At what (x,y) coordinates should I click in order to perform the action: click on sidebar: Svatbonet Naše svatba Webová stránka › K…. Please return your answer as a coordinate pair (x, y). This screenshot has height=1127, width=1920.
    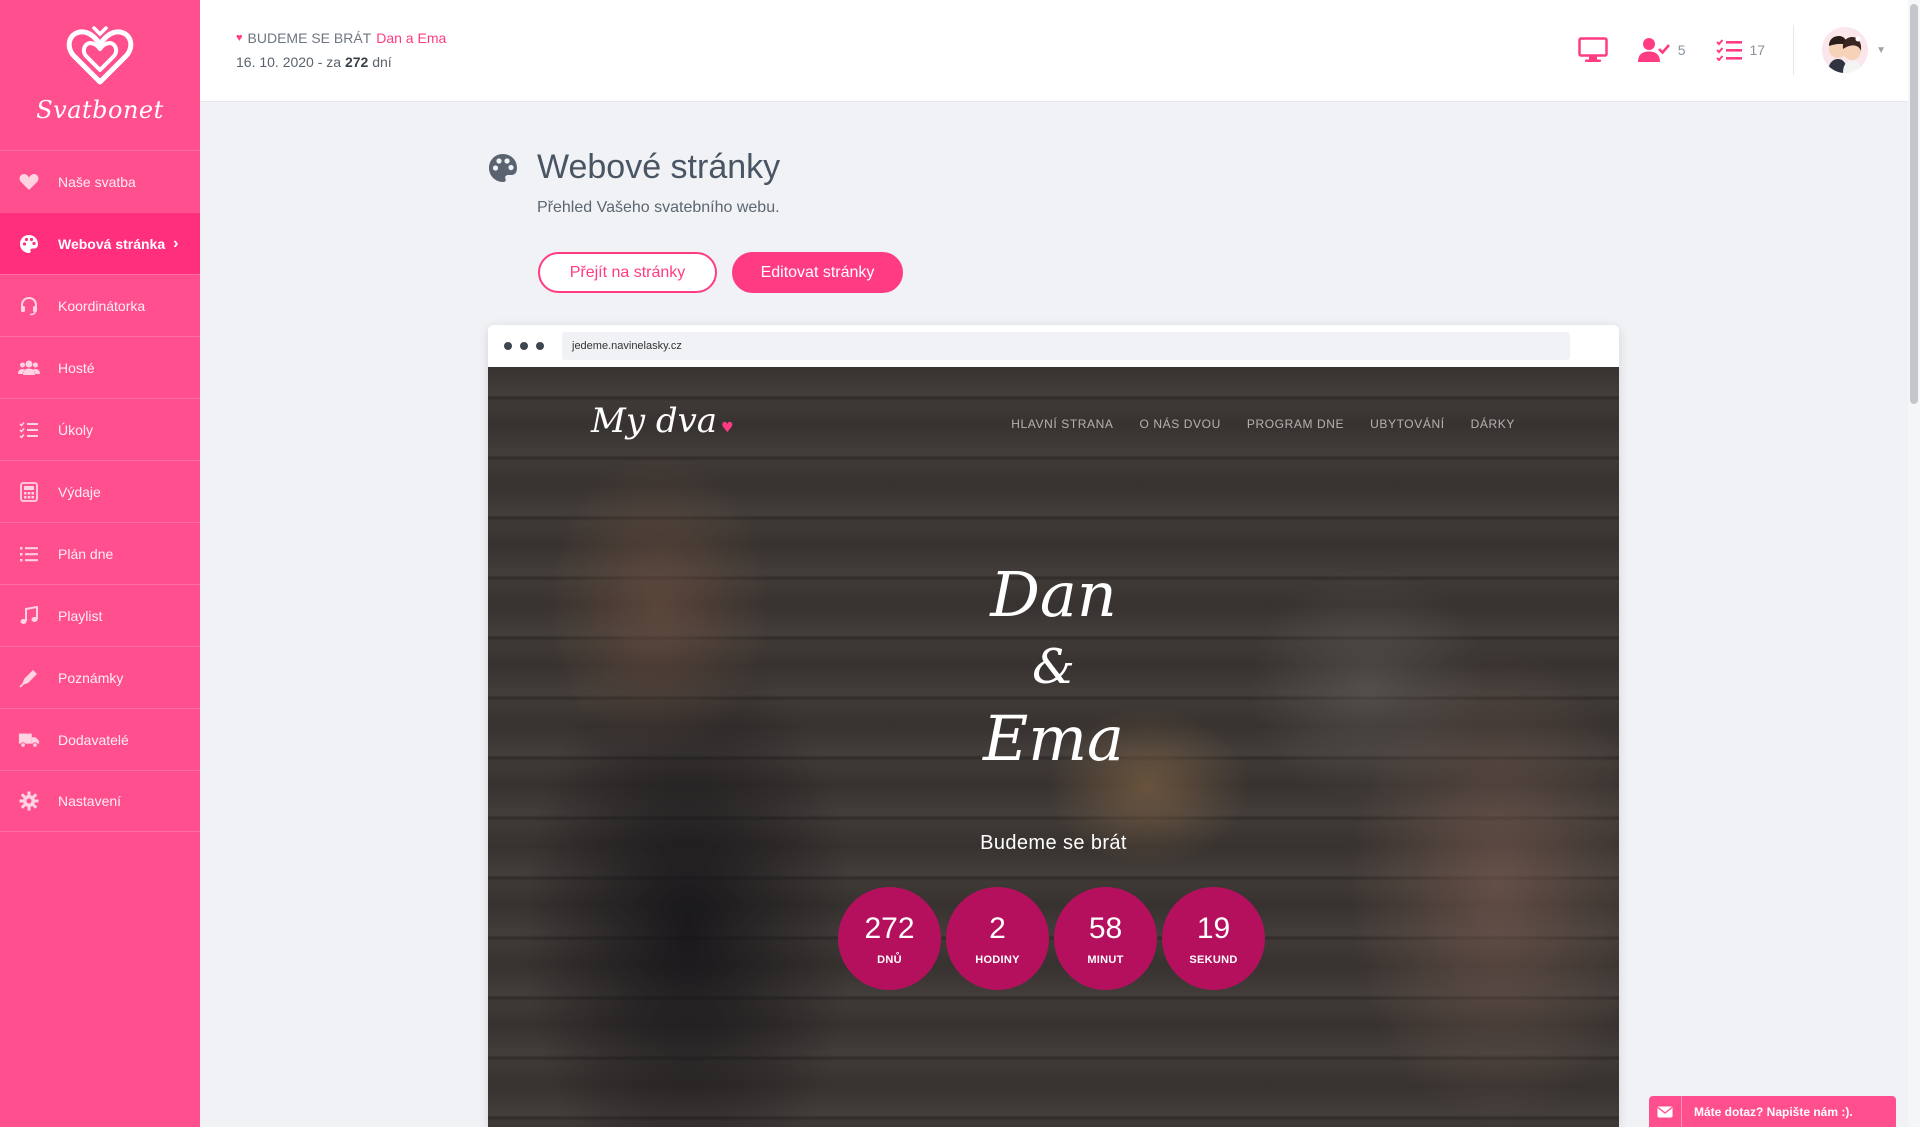
    Looking at the image, I should click on (100, 563).